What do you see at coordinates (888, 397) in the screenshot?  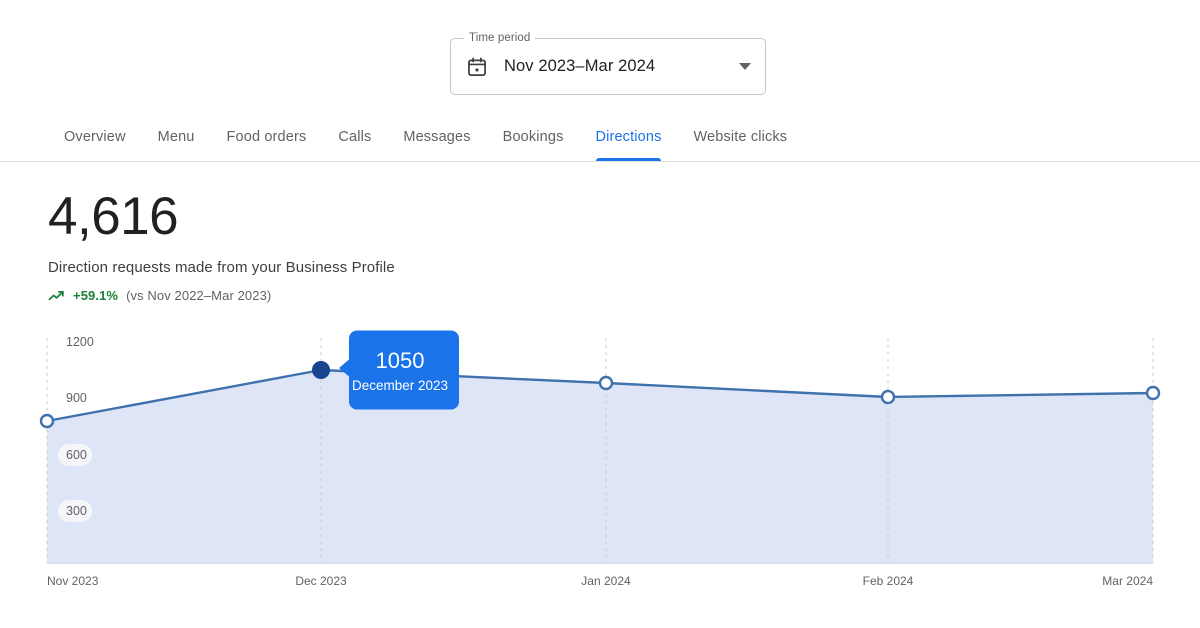 I see `data-point-feb-2024` at bounding box center [888, 397].